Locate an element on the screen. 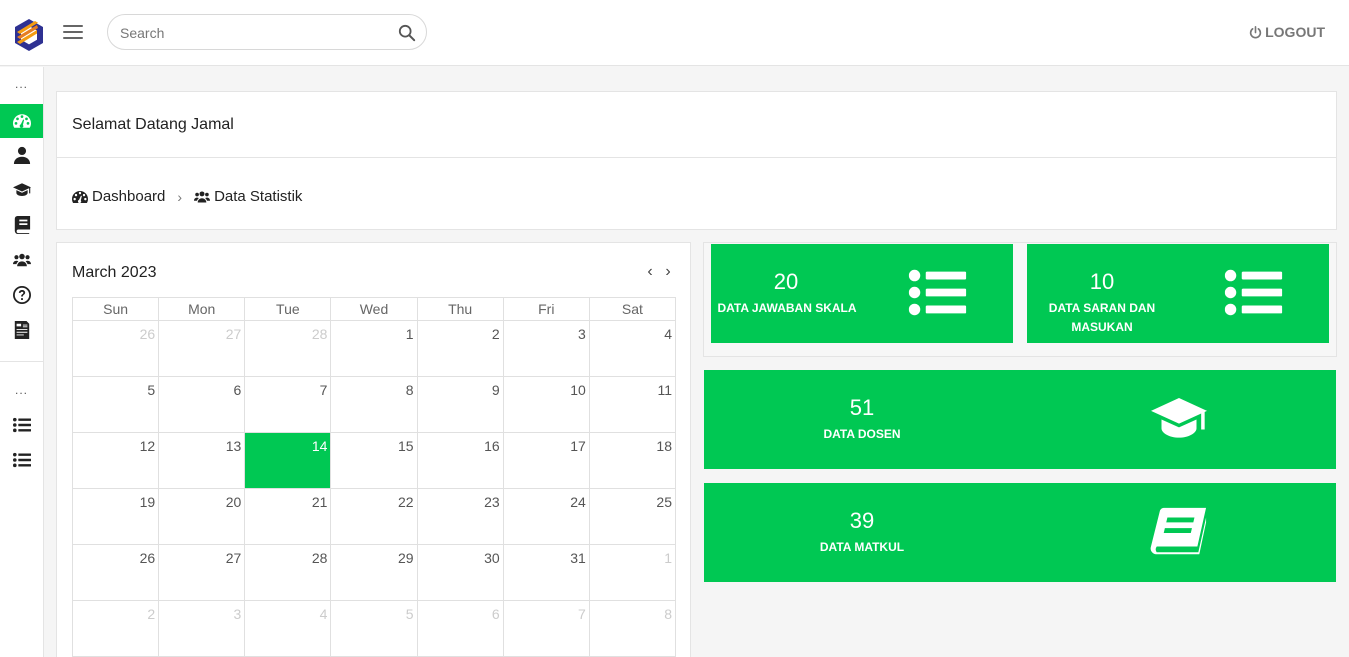 Image resolution: width=1349 pixels, height=657 pixels. sidebar-item-questions is located at coordinates (21, 295).